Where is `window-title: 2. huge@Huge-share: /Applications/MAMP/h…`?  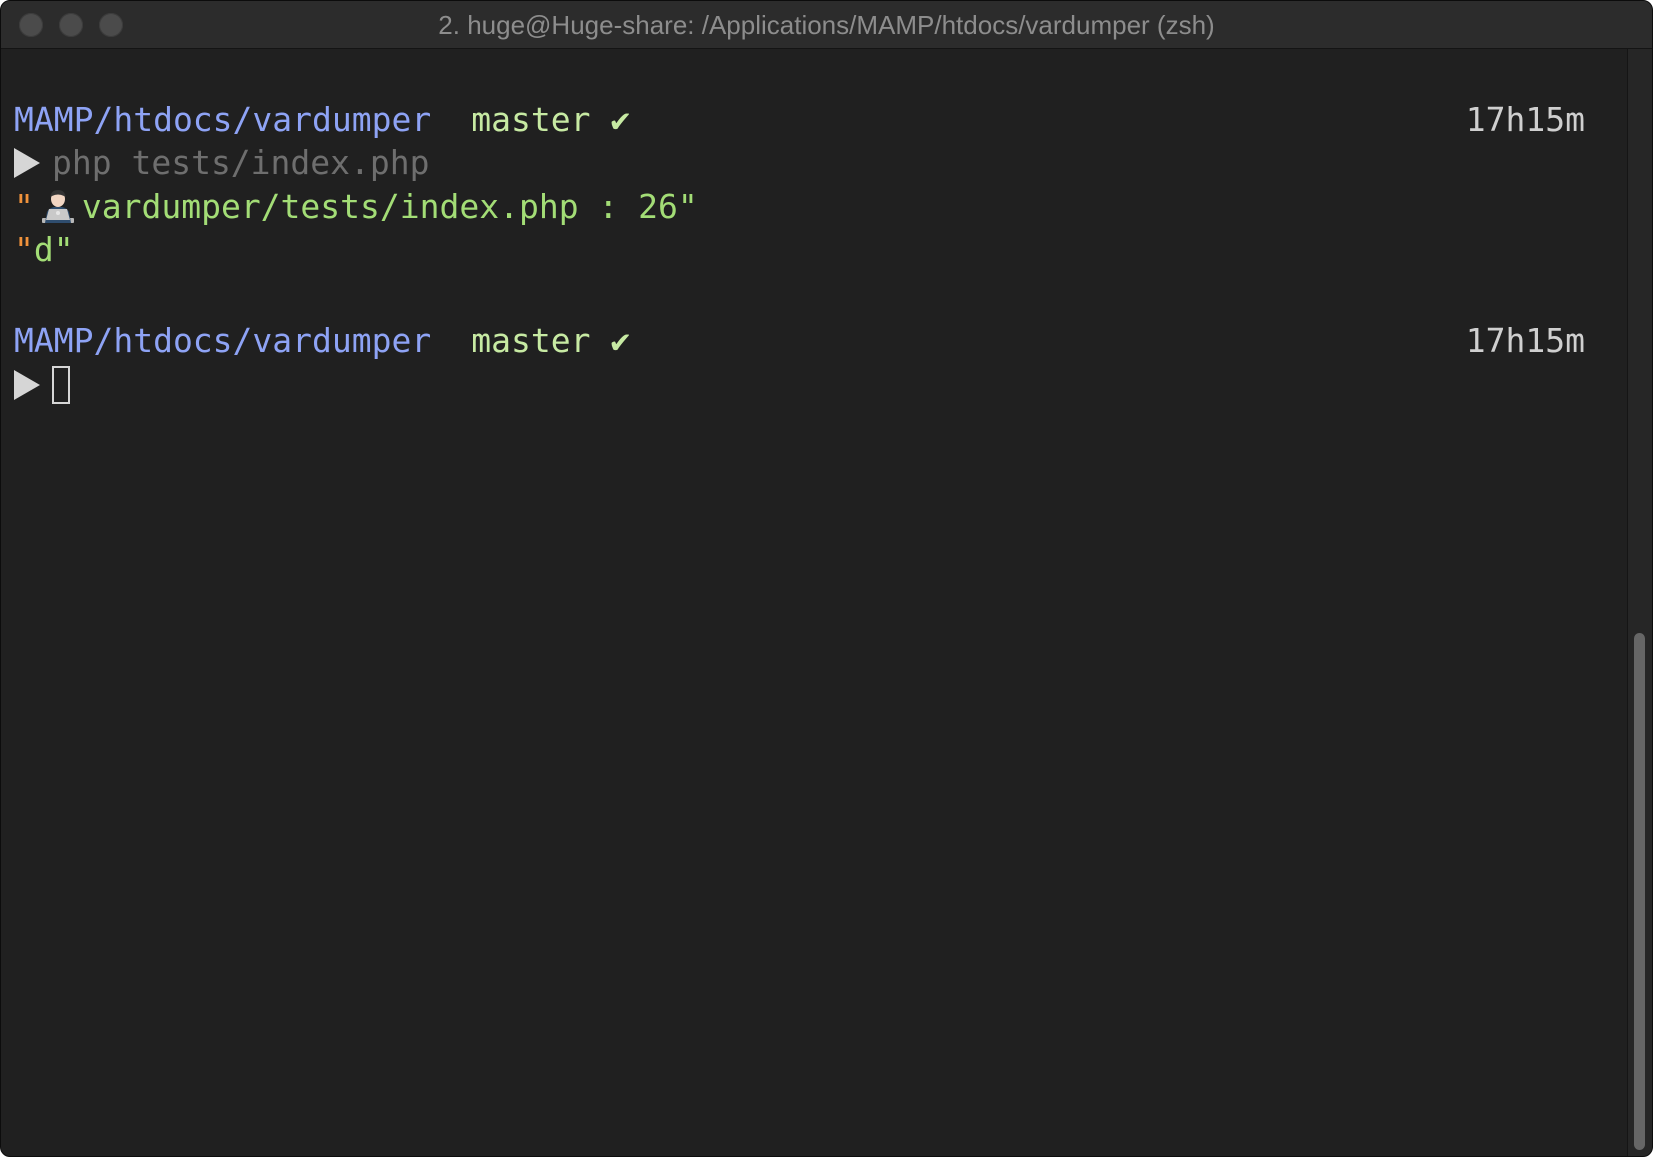 window-title: 2. huge@Huge-share: /Applications/MAMP/h… is located at coordinates (826, 25).